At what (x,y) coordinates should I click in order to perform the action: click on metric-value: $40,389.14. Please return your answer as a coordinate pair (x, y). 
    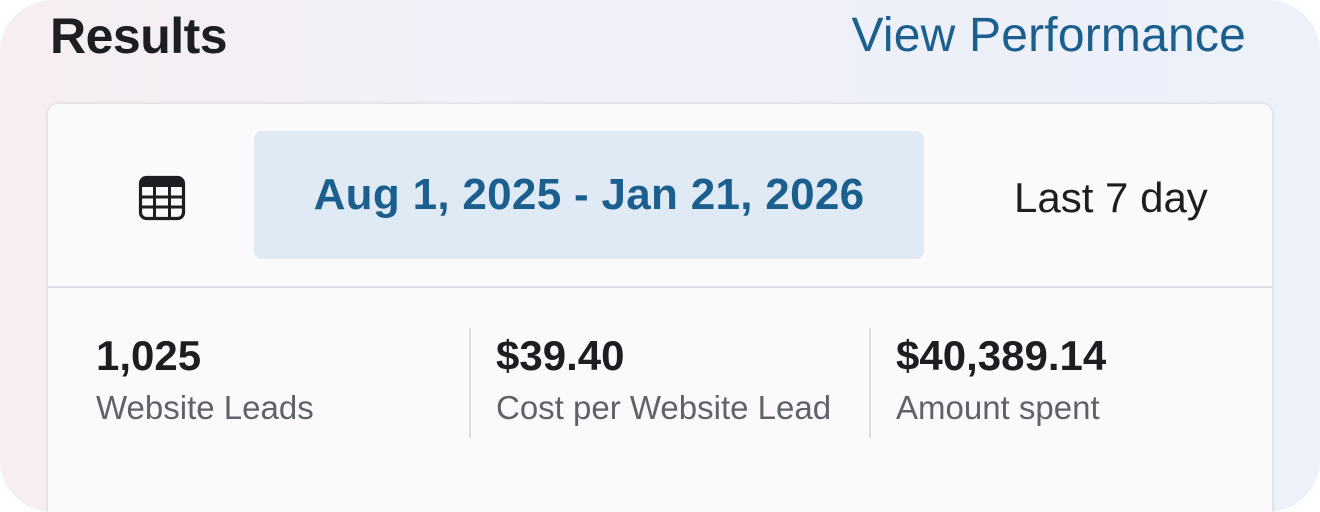
    Looking at the image, I should click on (1001, 355).